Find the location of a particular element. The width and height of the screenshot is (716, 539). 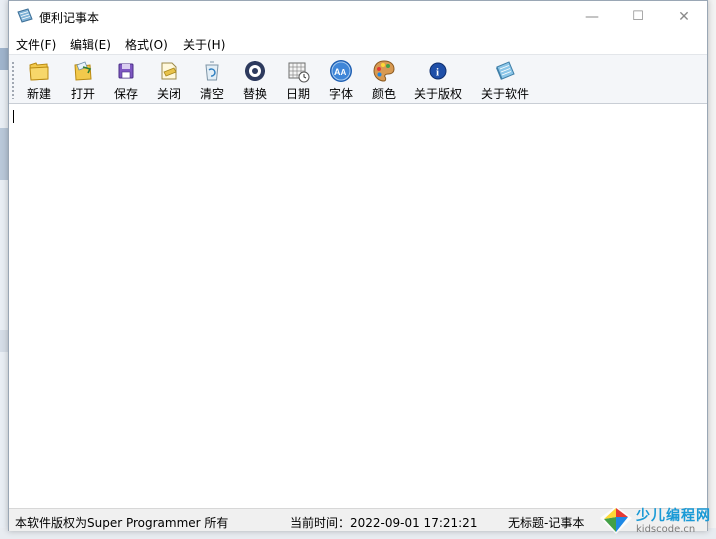

status-time: 当前时间：2022-09-01 17:21:21 is located at coordinates (384, 523).